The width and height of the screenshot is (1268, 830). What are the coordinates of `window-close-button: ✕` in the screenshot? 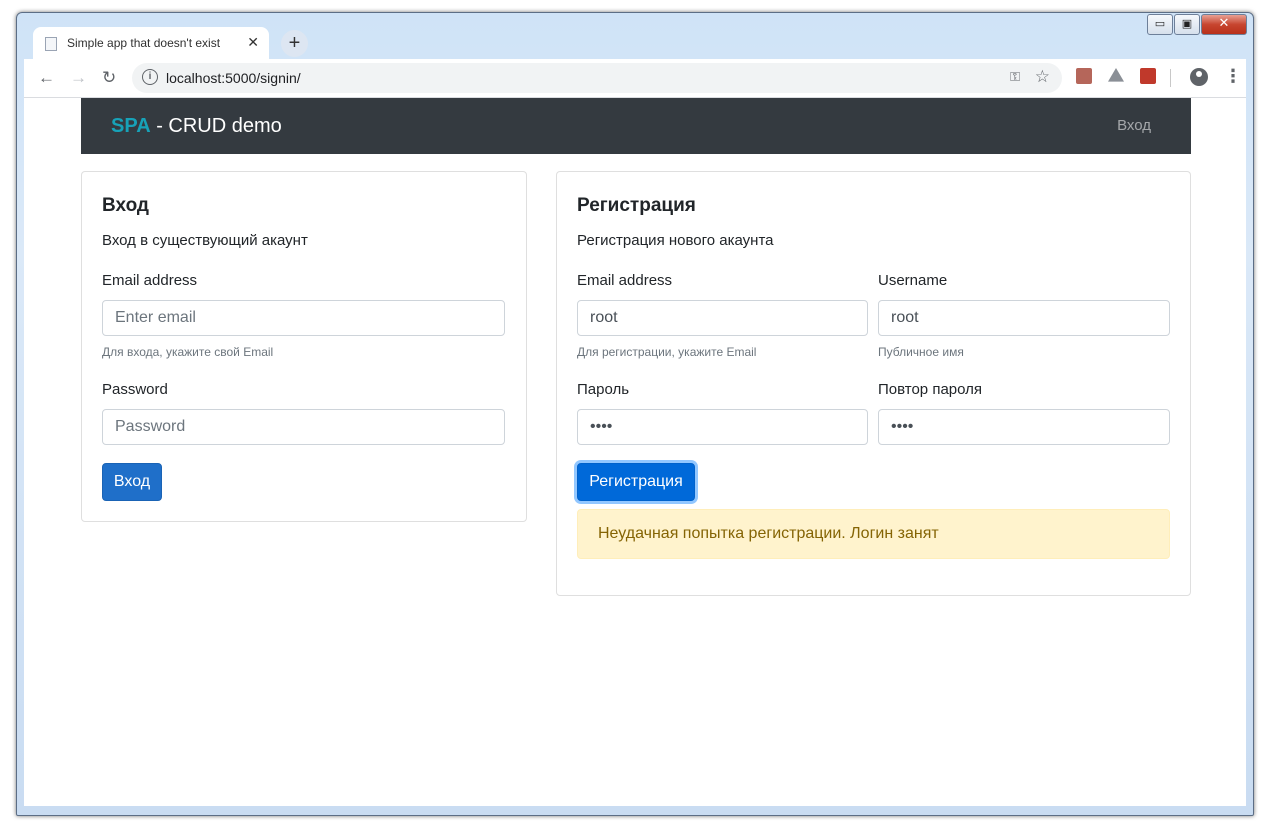 It's located at (1224, 24).